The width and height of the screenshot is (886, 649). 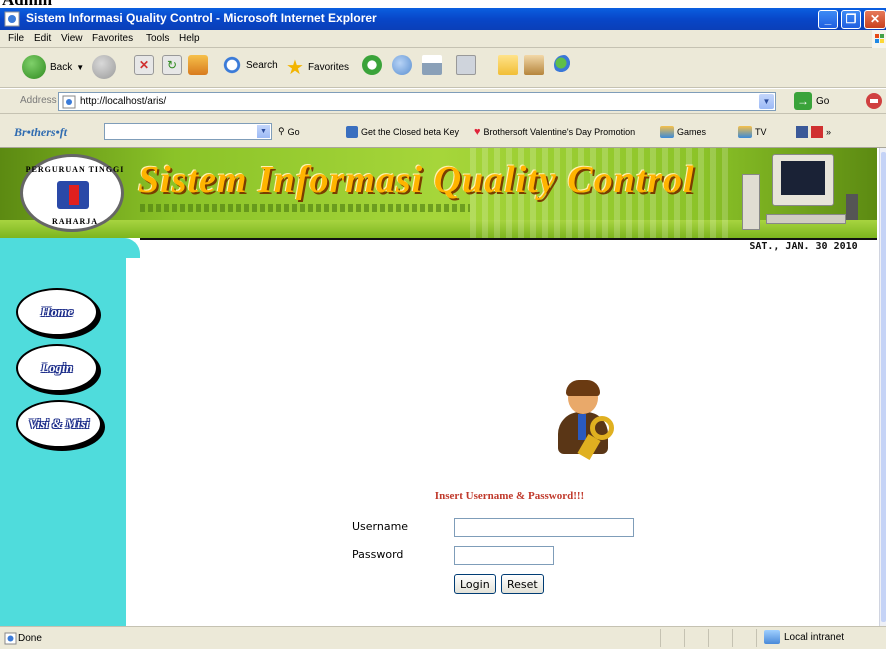 What do you see at coordinates (766, 101) in the screenshot?
I see `address-dropdown-icon: ▼` at bounding box center [766, 101].